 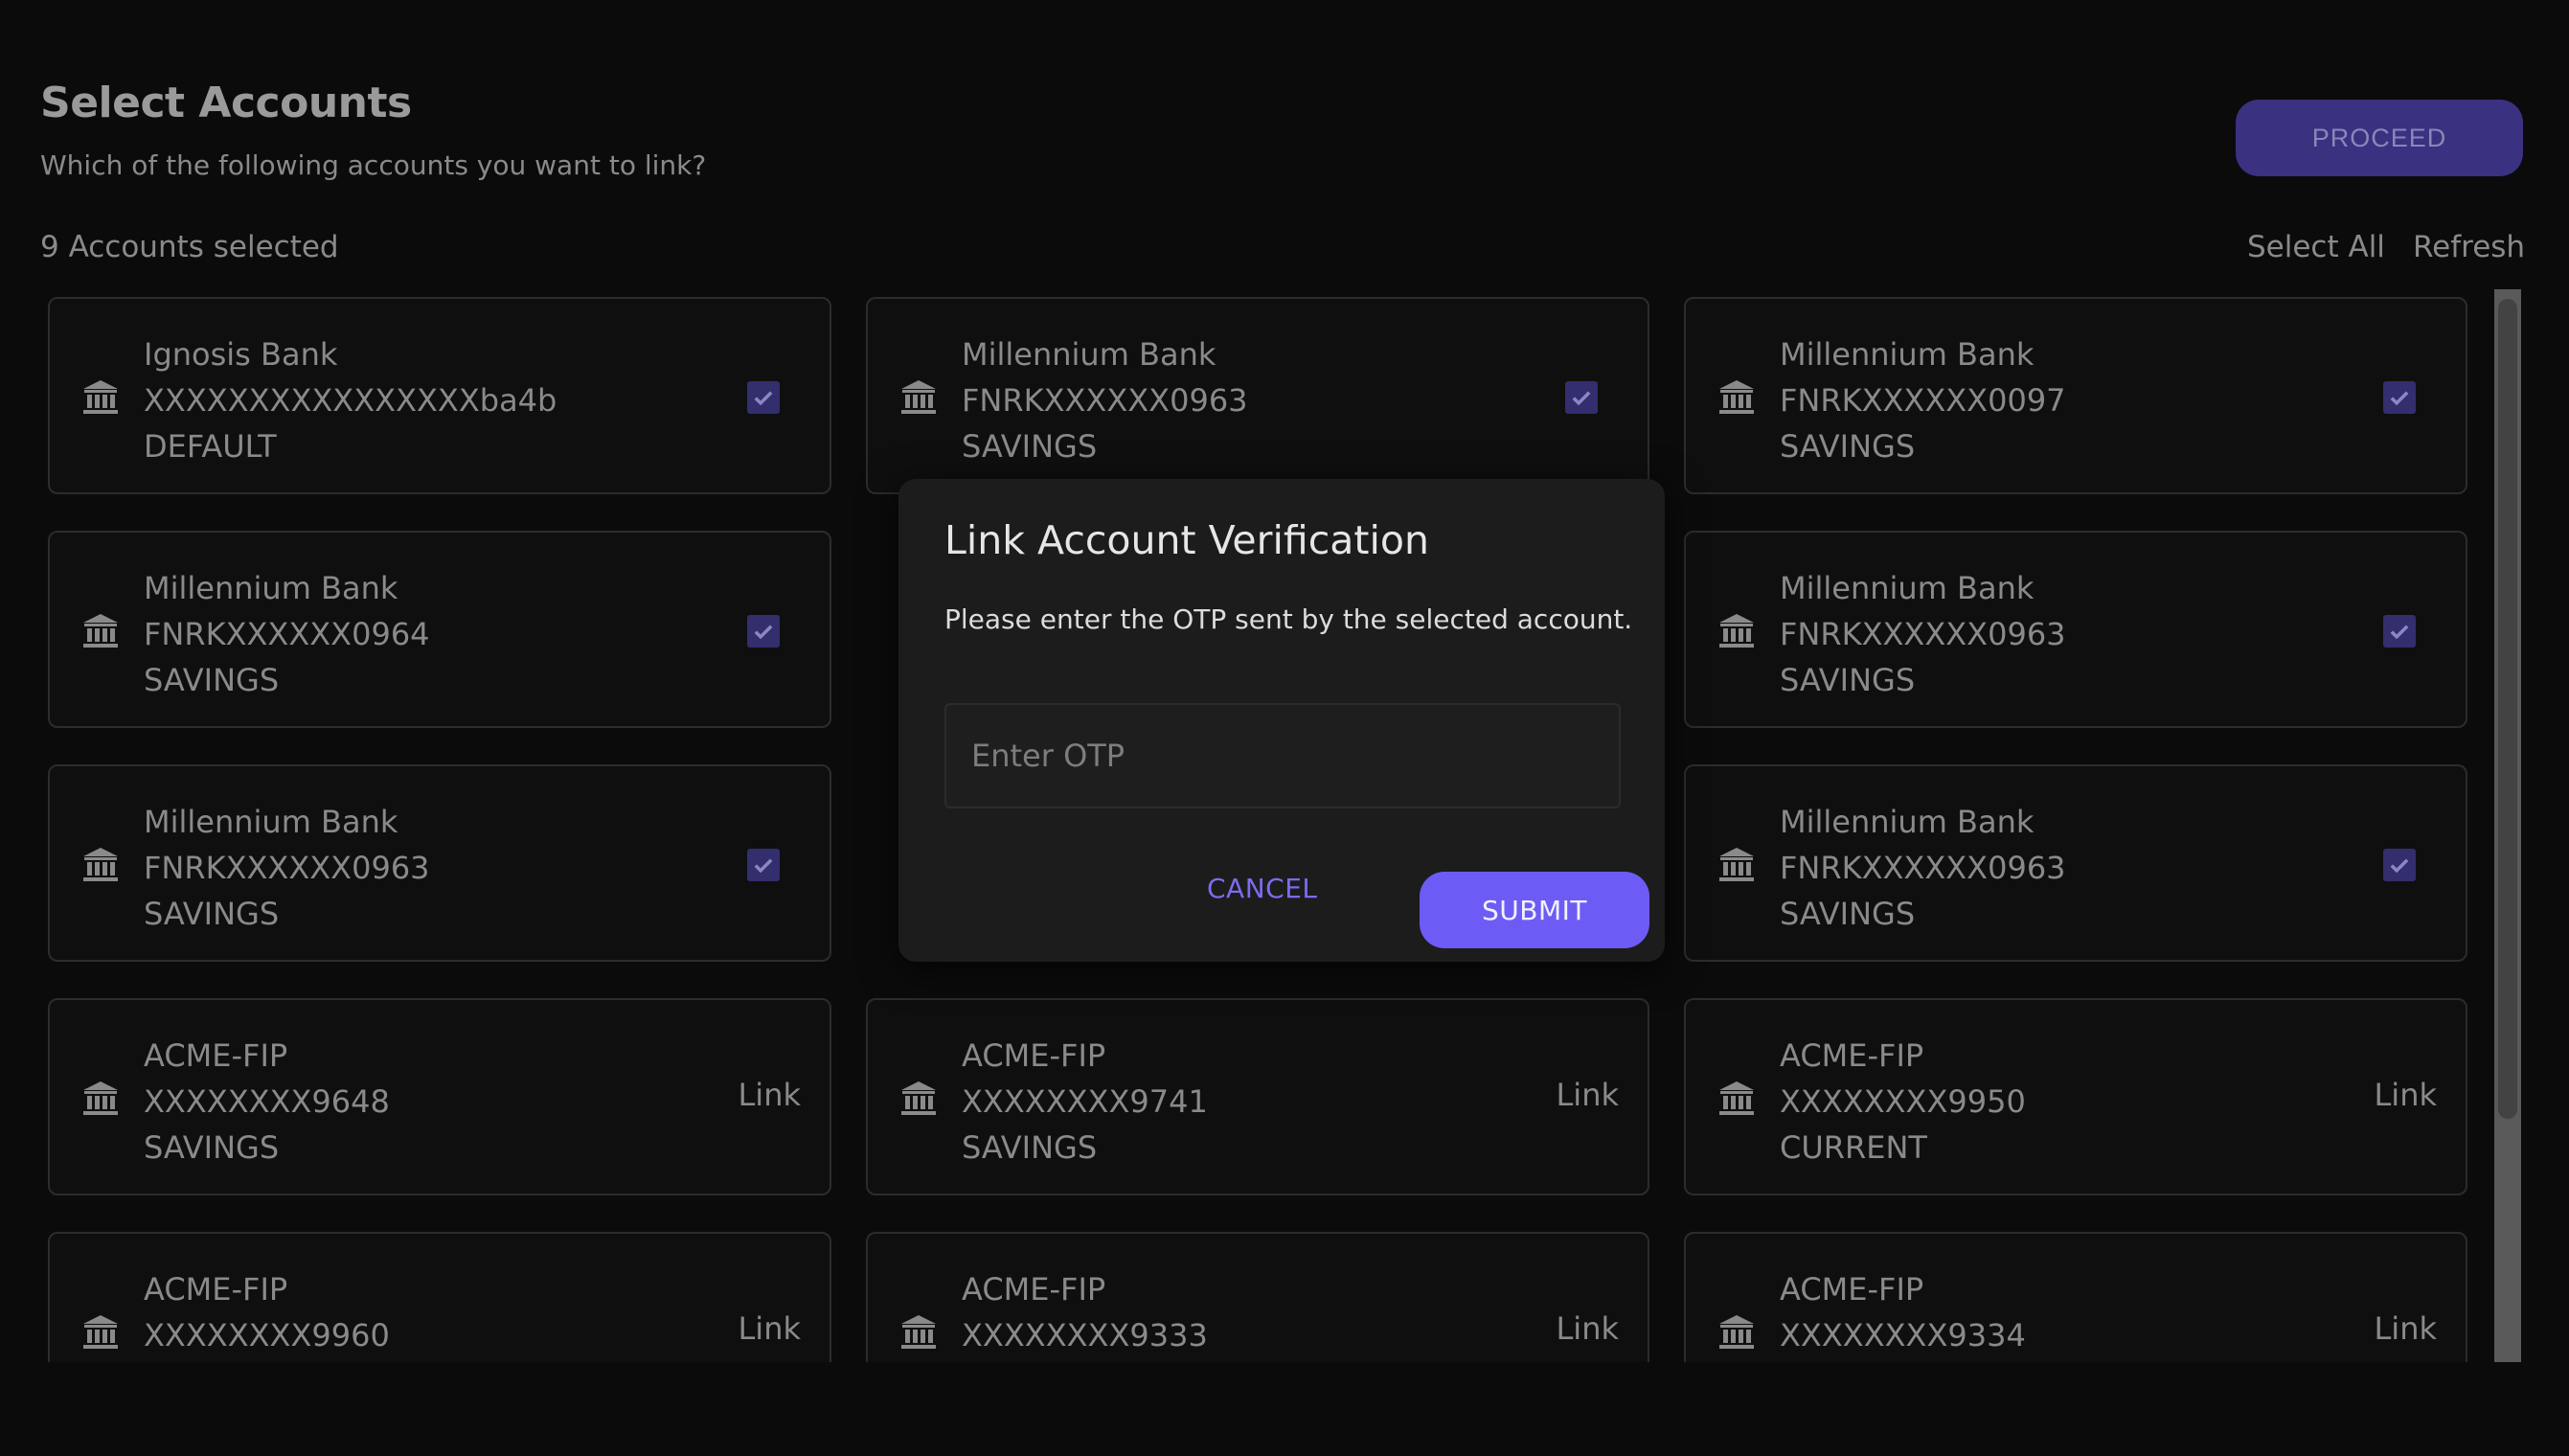 I want to click on account-number: FNRKXXXXXX0964, so click(x=287, y=634).